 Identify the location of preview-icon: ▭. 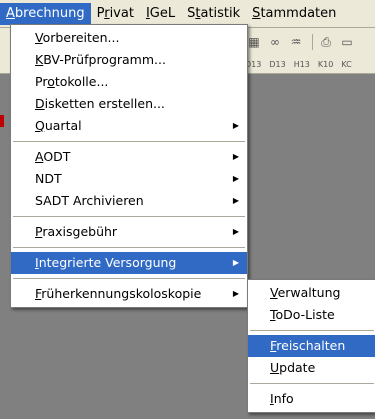
(347, 42).